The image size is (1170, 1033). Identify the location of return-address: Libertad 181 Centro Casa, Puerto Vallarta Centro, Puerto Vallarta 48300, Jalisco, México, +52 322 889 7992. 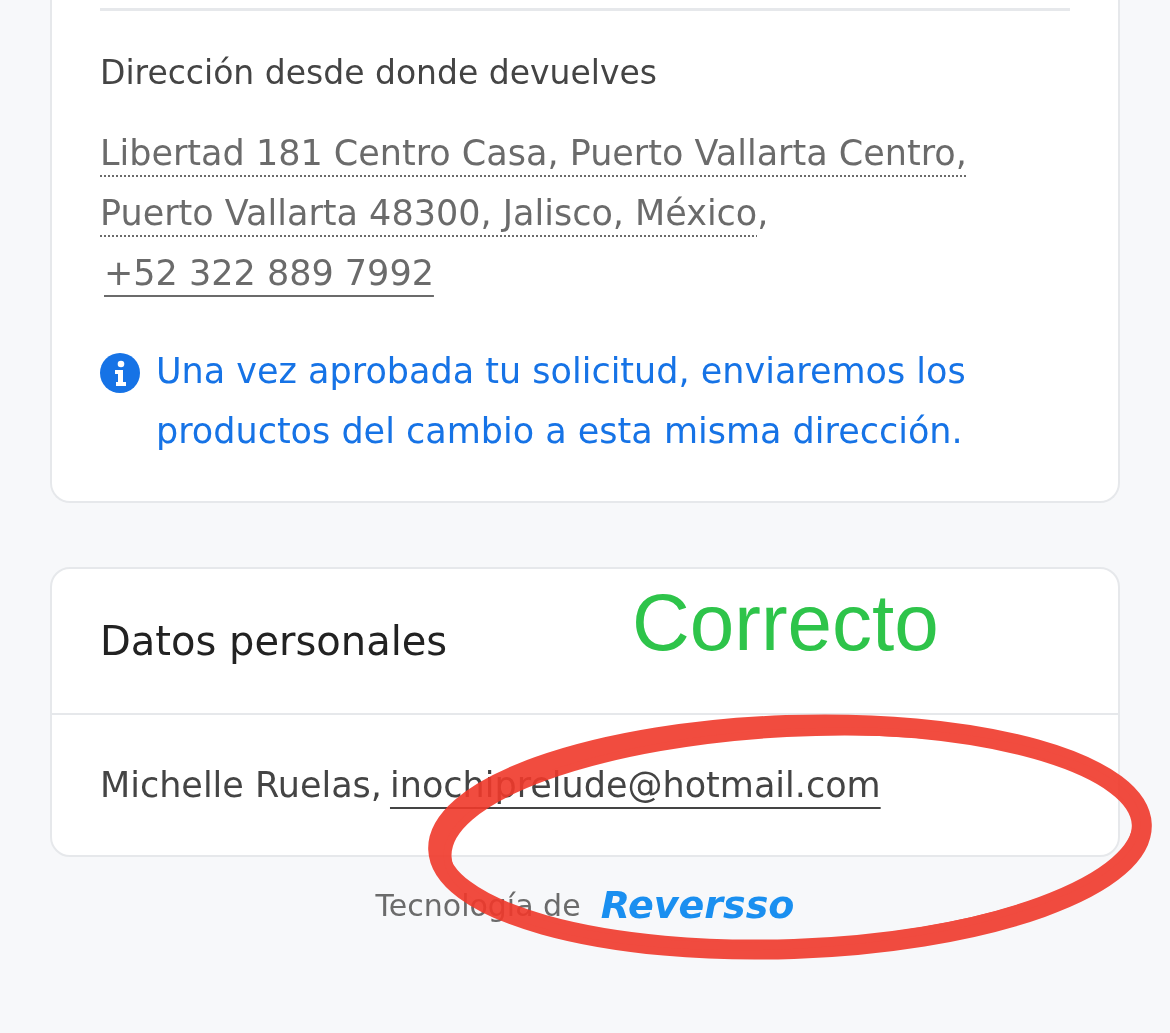
(534, 213).